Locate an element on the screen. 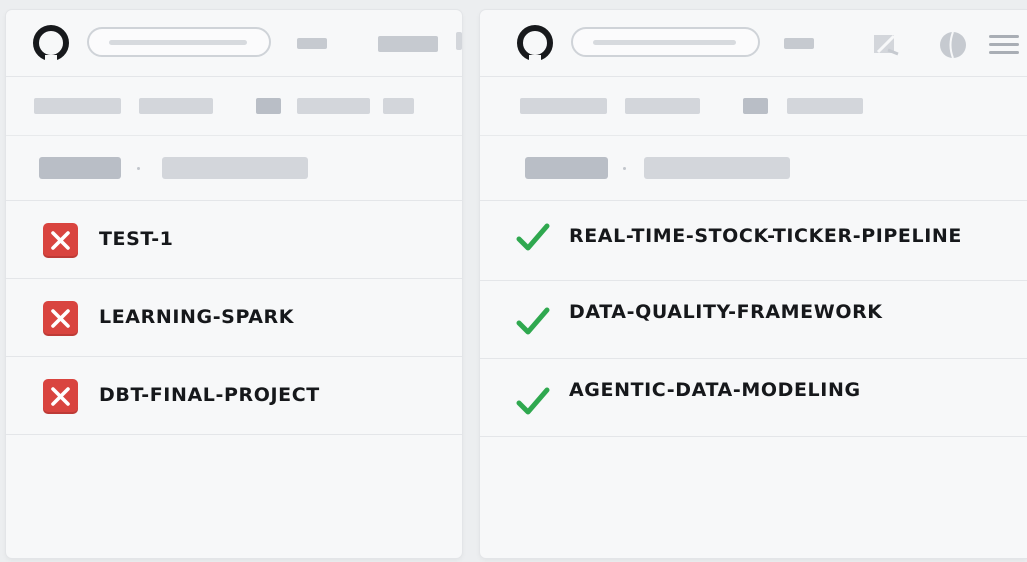 This screenshot has width=1027, height=562. list-item: DBT-FINAL-PROJECT is located at coordinates (234, 396).